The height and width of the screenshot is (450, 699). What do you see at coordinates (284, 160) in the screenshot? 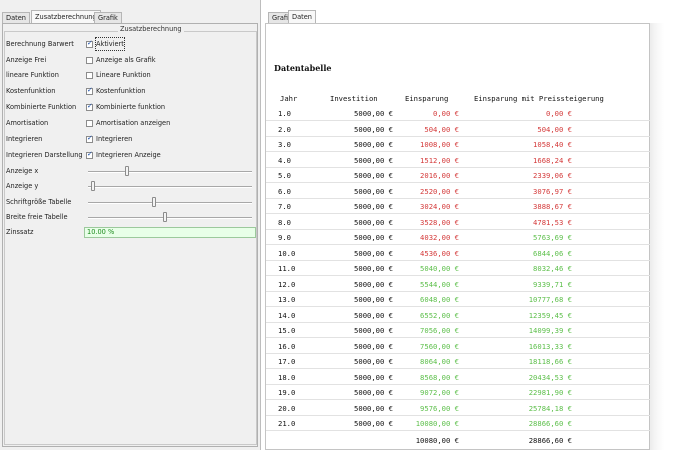
I see `cell-jahr: 4.0` at bounding box center [284, 160].